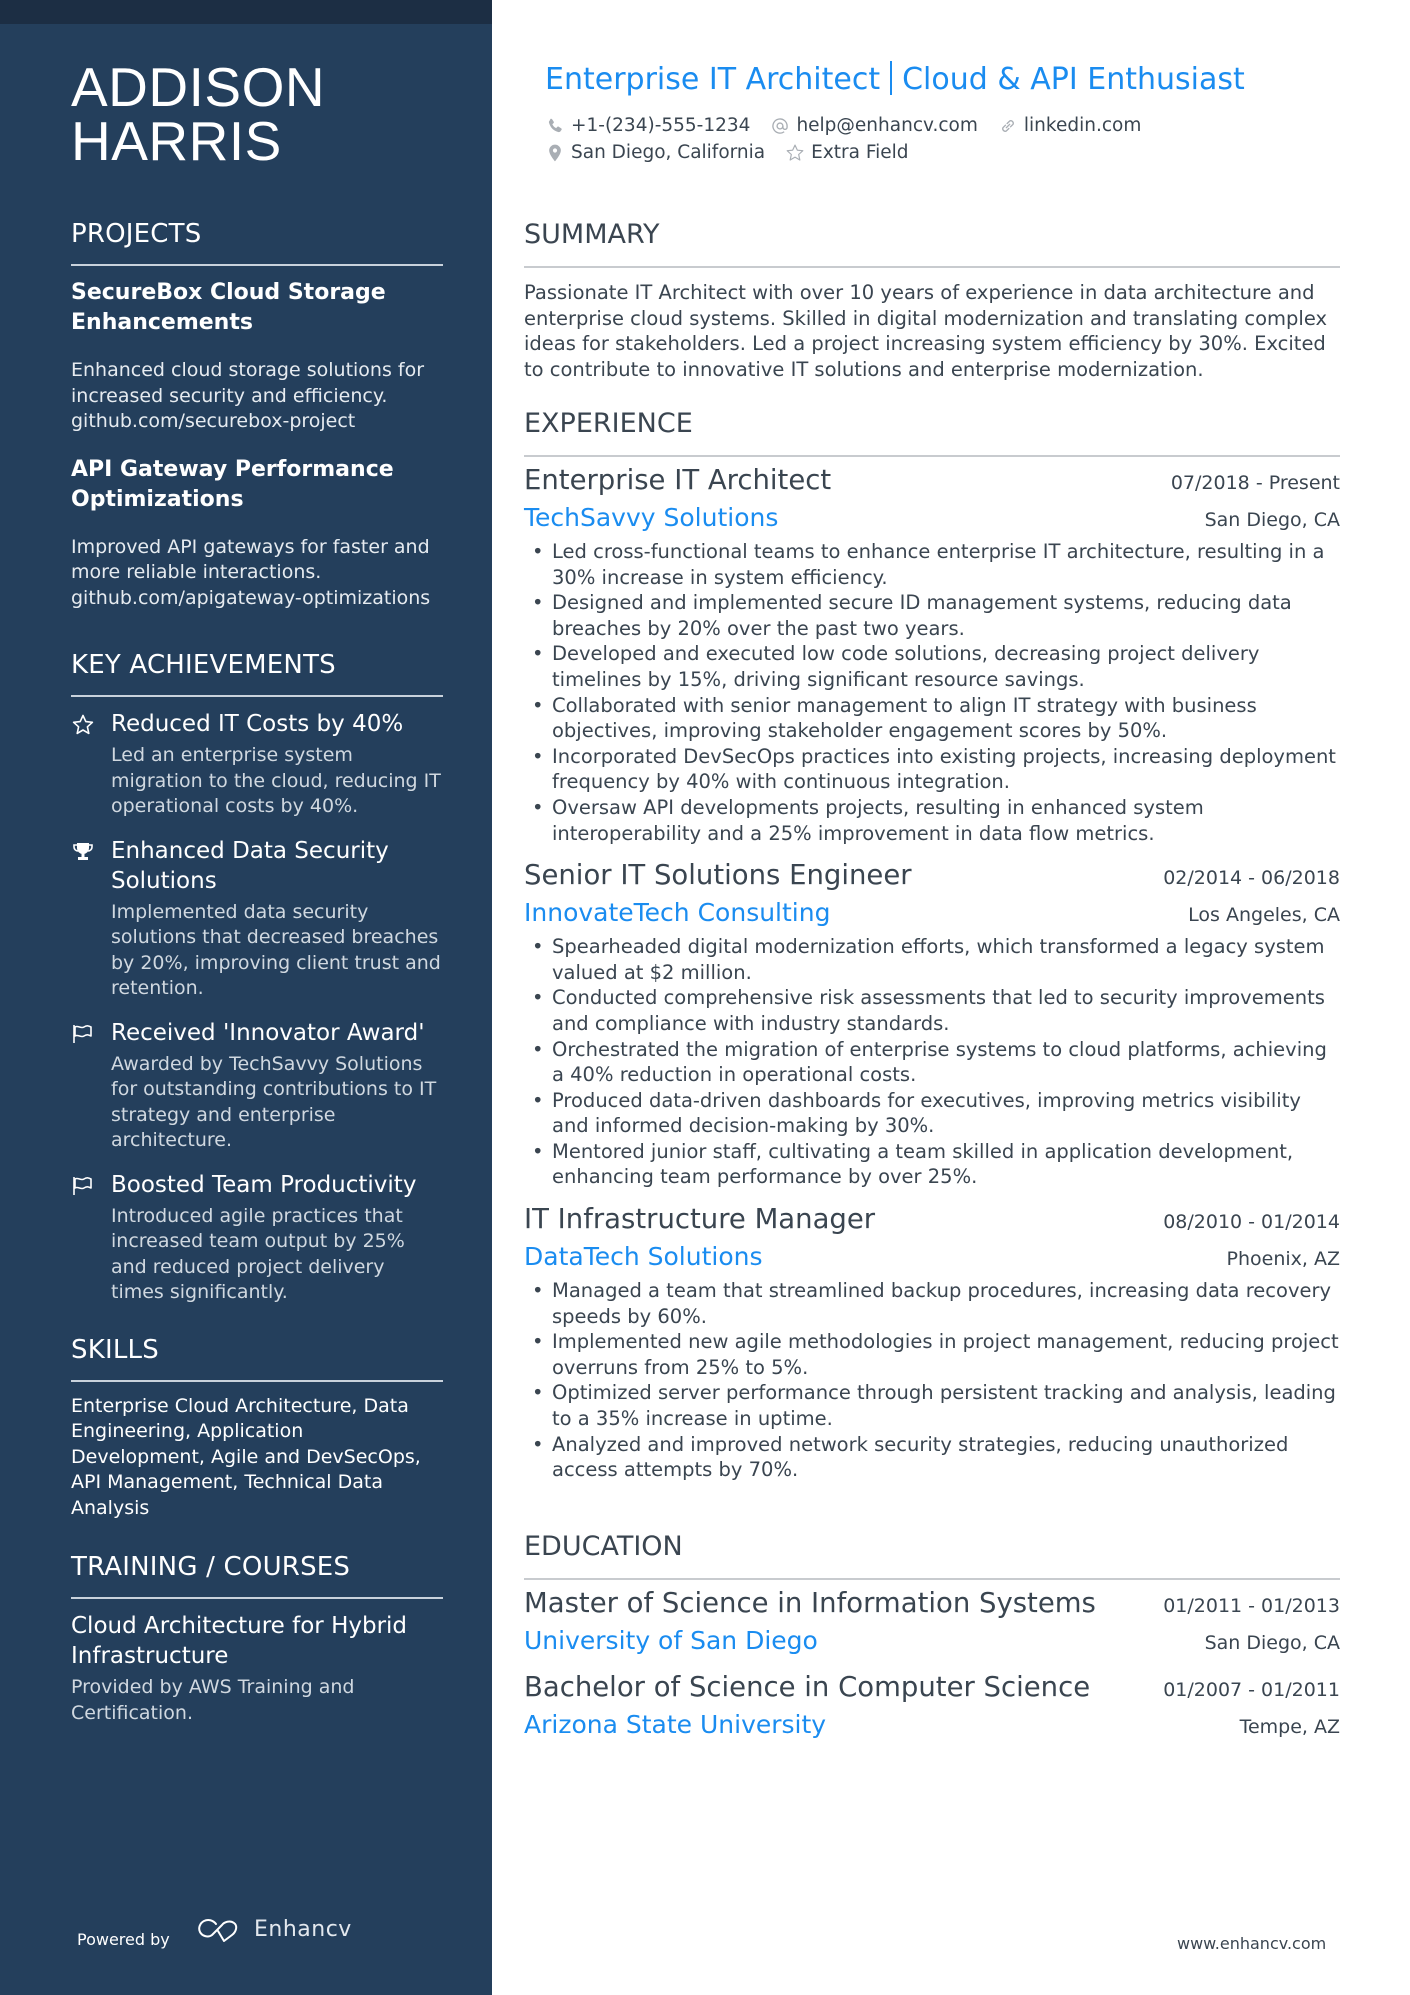  Describe the element at coordinates (1008, 125) in the screenshot. I see `link-icon` at that location.